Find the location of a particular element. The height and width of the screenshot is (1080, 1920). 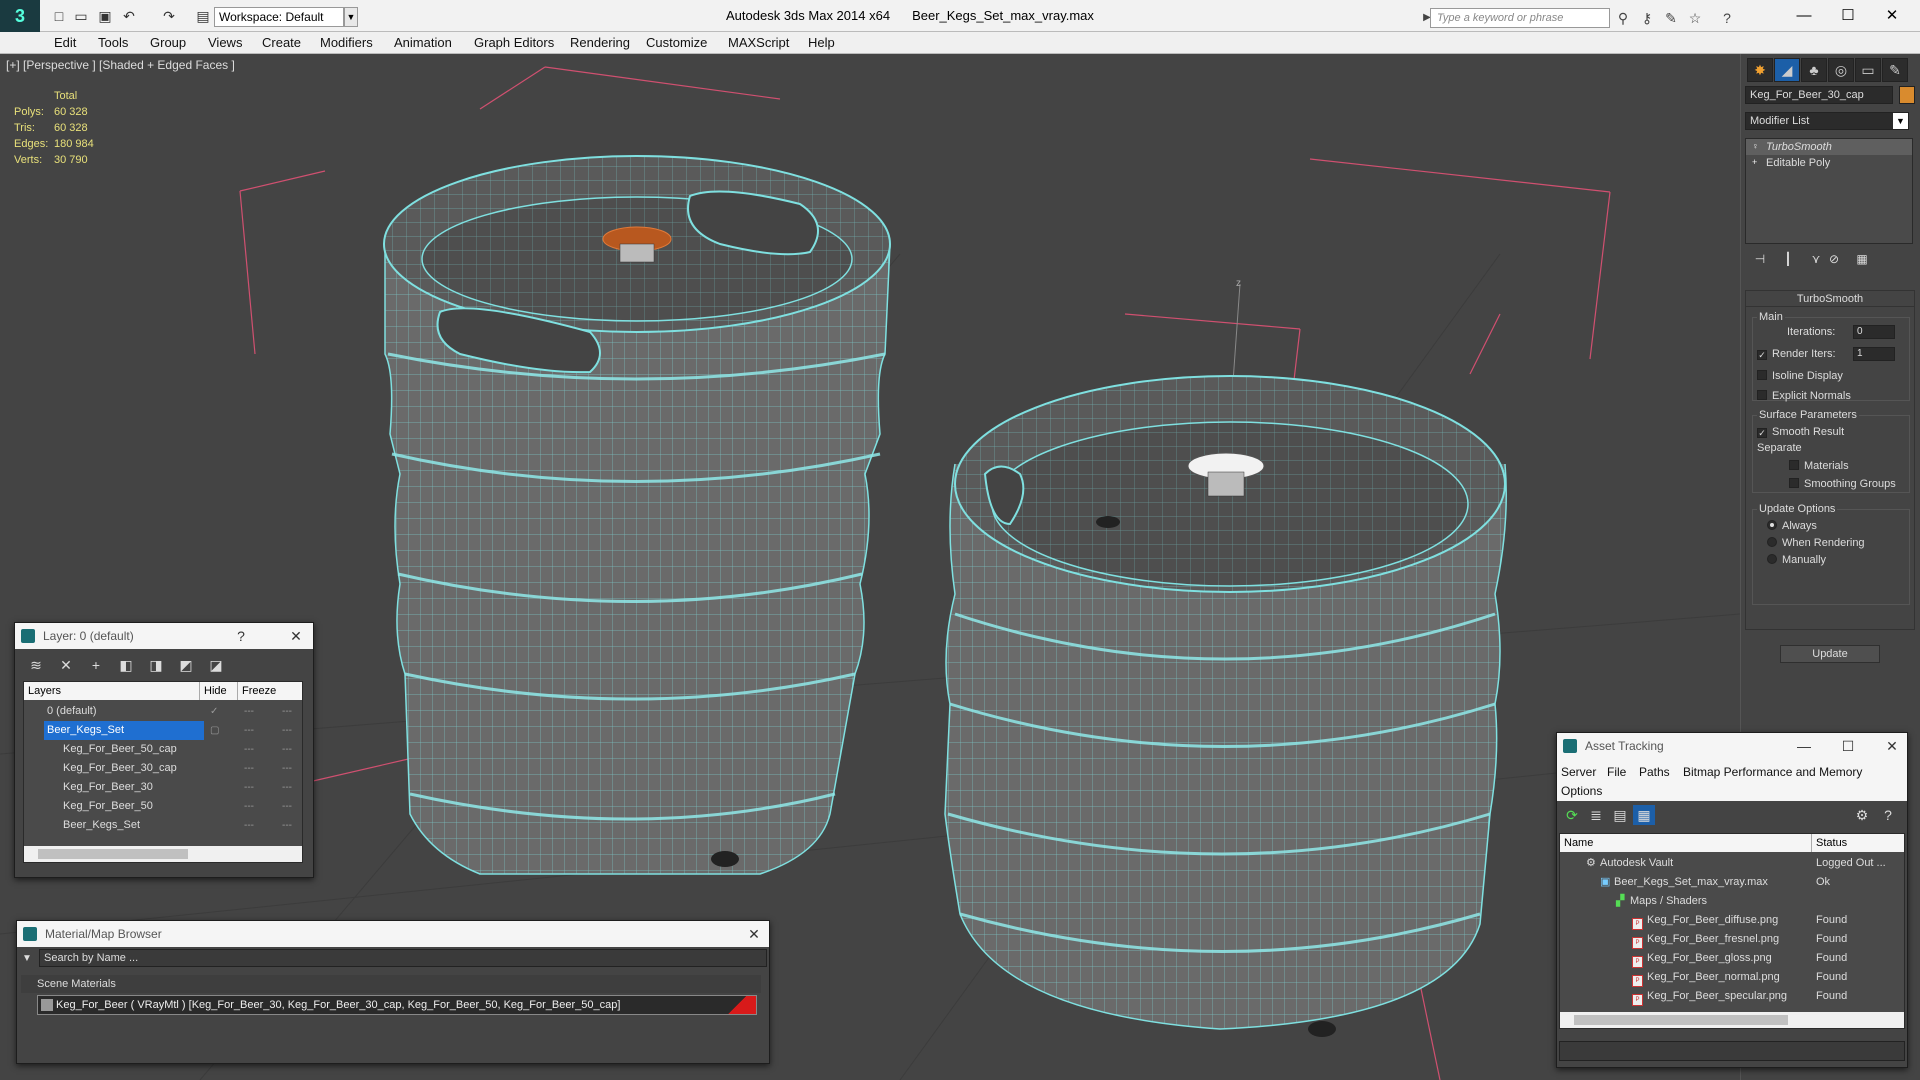

scene-materials-group: Scene Materials is located at coordinates (391, 984).